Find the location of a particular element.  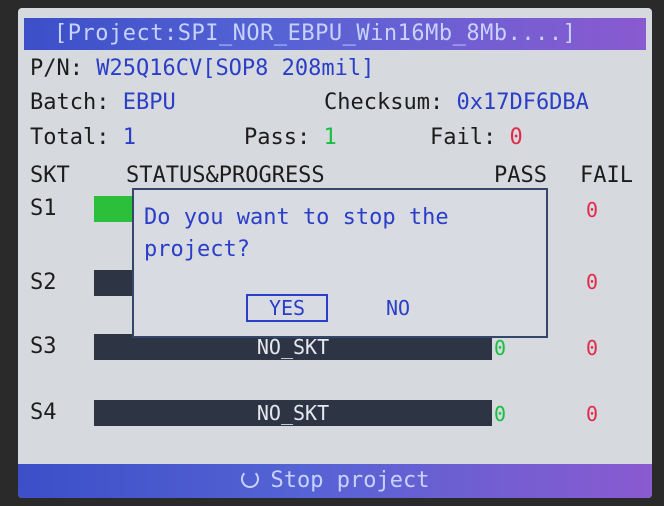

socket-label: S4 is located at coordinates (43, 412).